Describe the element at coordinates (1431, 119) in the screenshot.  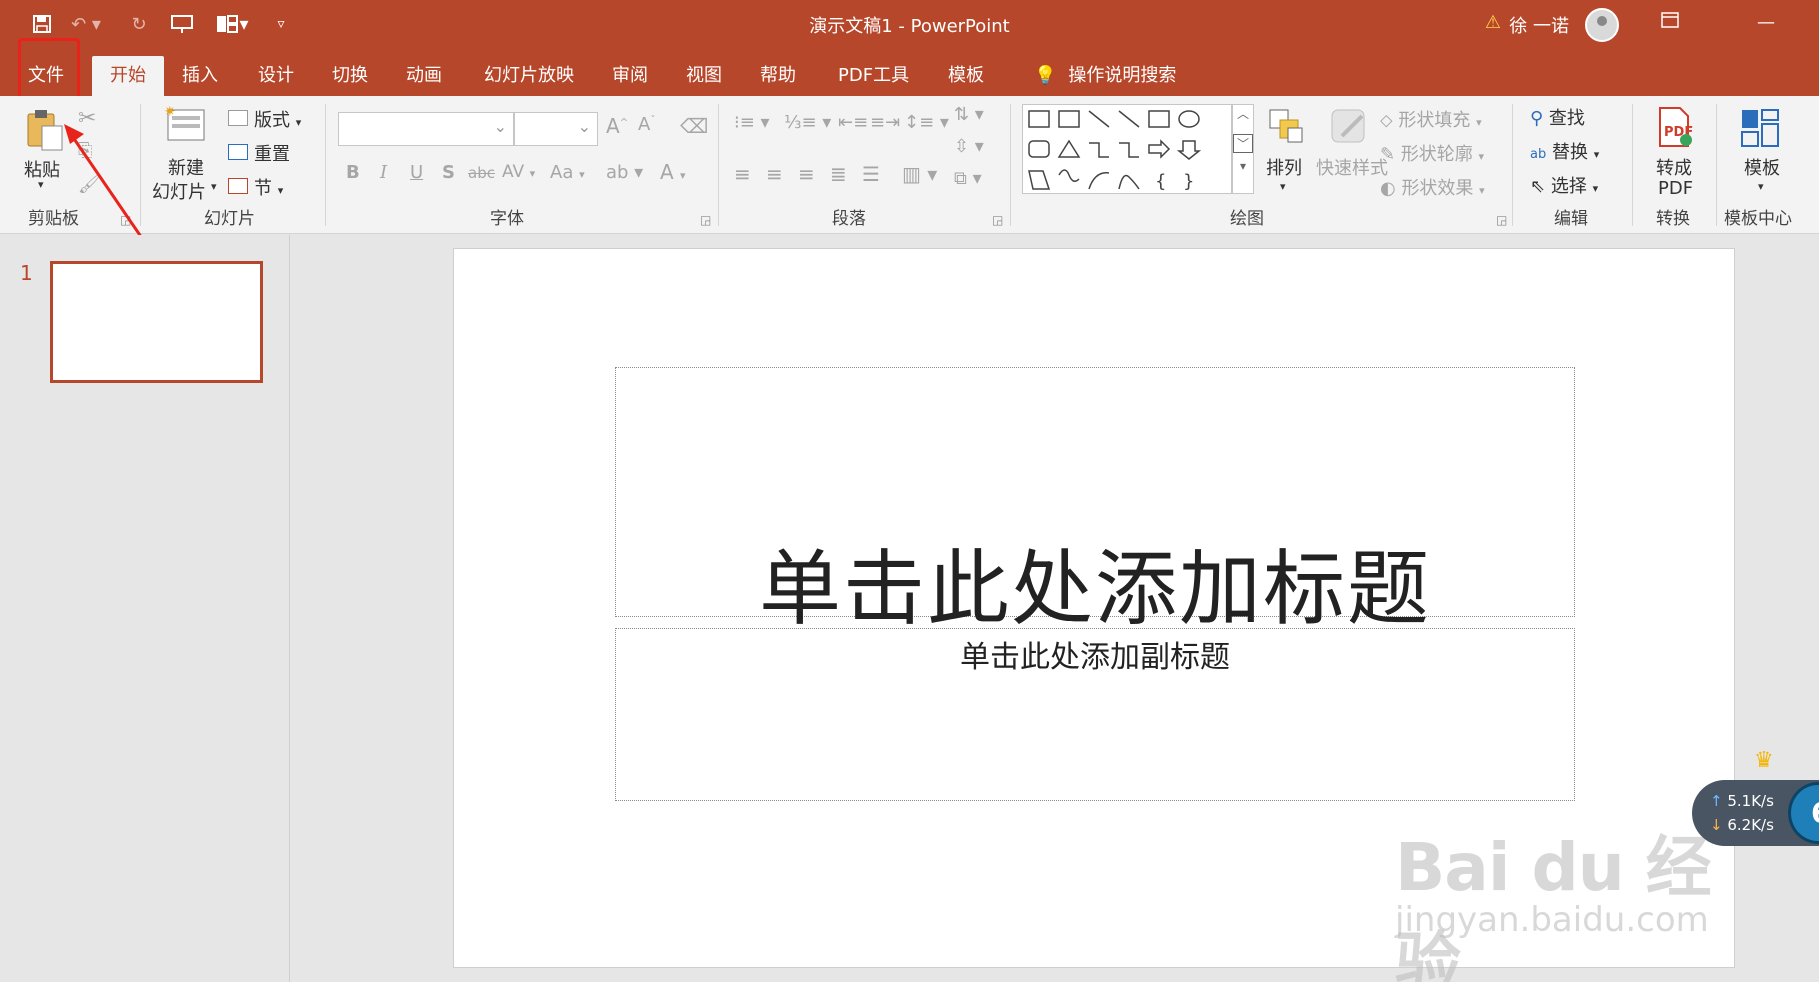
I see `shape-fill-button: ⬦ 形状填充 ▾` at that location.